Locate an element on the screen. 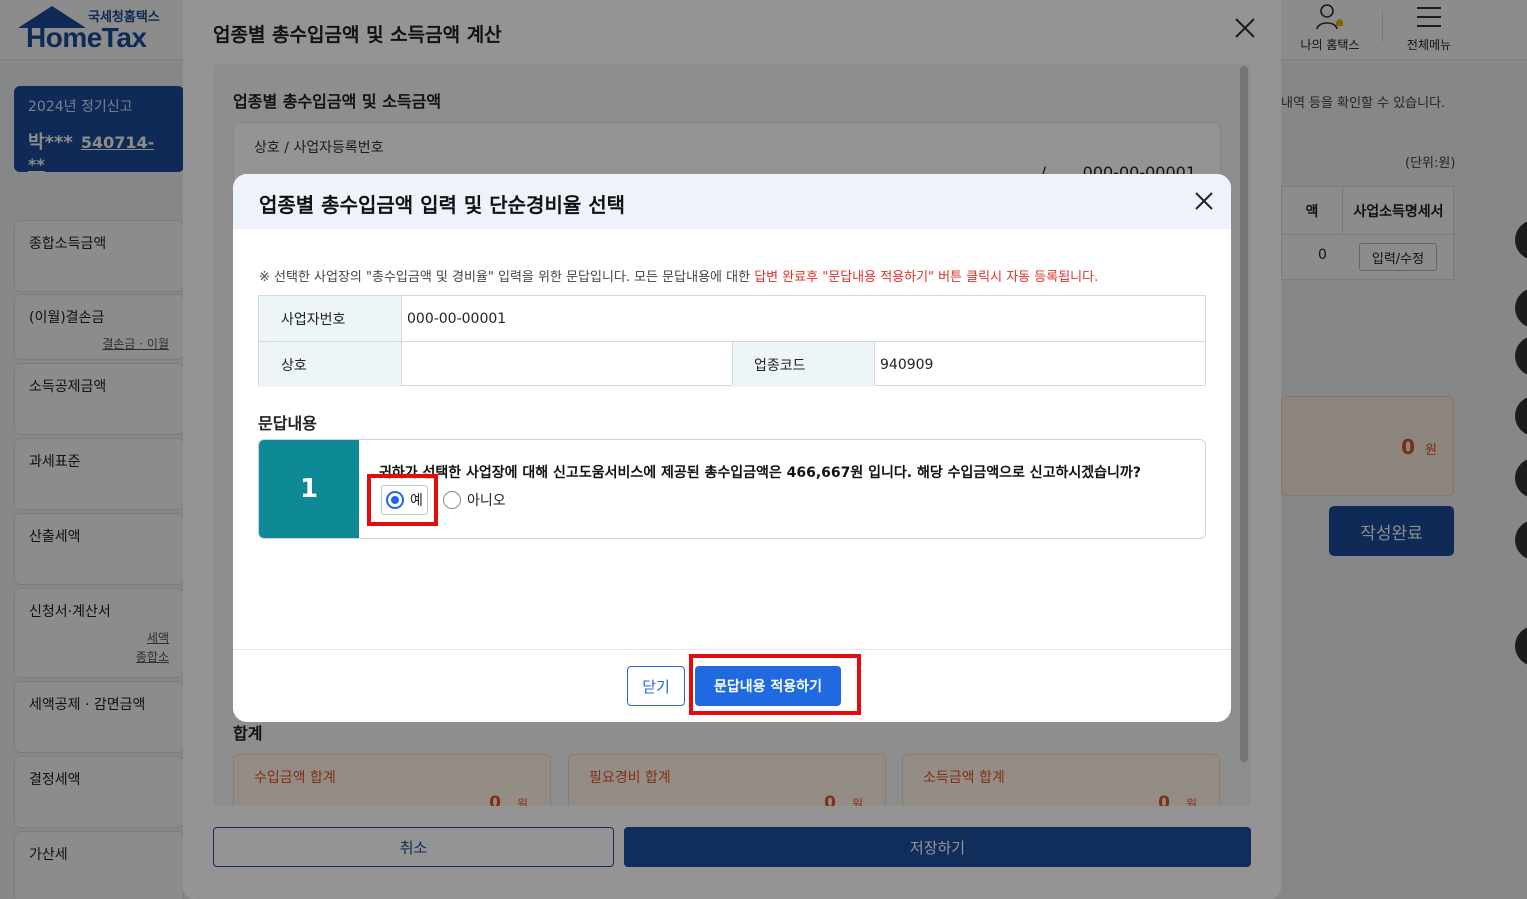  radio-yes: 예 is located at coordinates (404, 500).